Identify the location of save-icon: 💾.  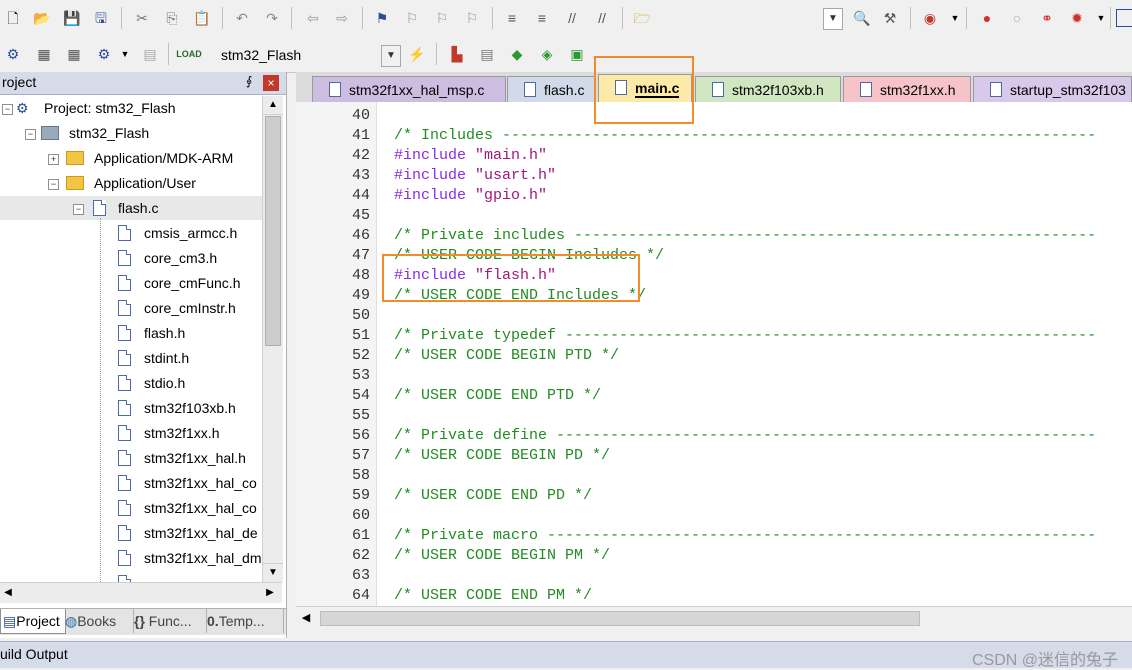
(72, 18).